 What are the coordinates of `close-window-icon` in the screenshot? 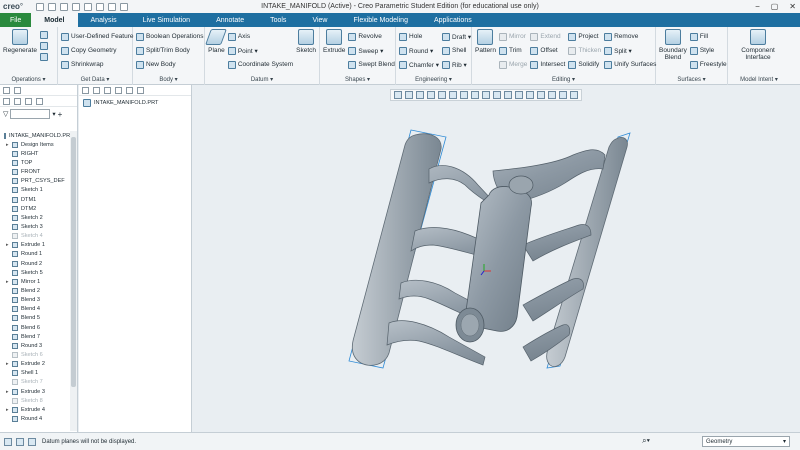 It's located at (124, 6).